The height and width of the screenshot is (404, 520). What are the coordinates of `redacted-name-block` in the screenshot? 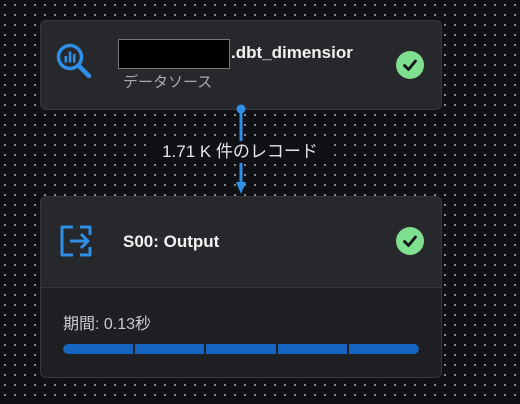 It's located at (174, 54).